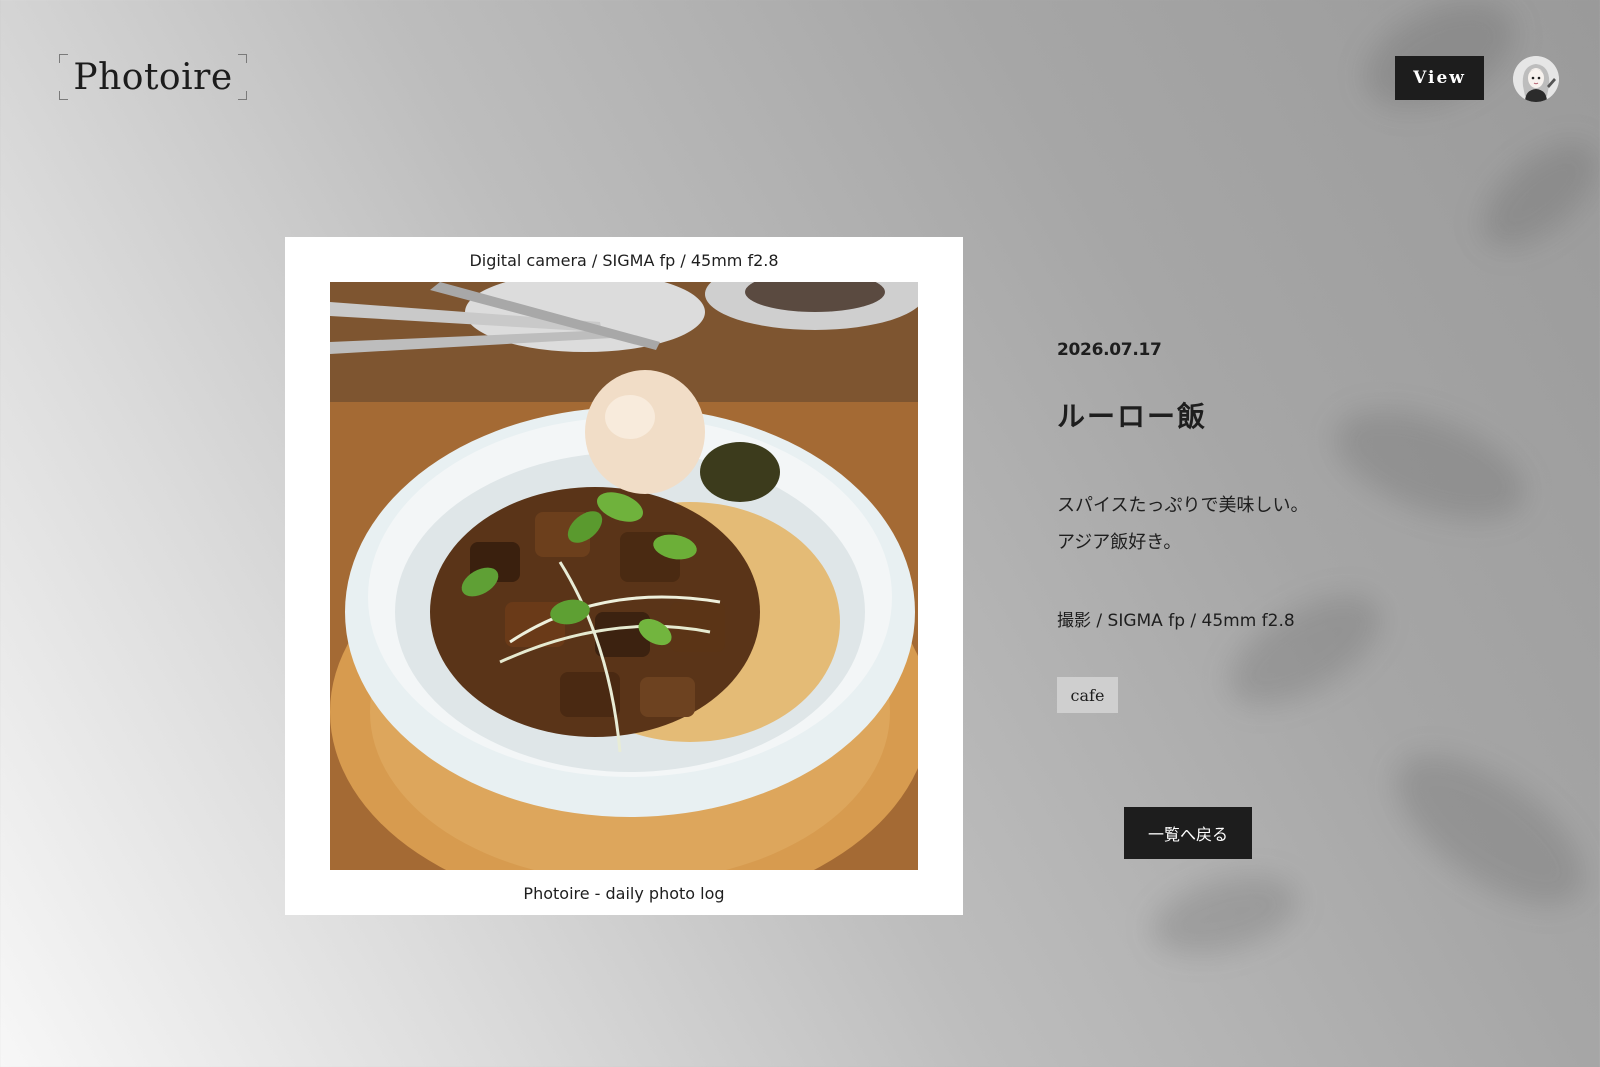 The image size is (1600, 1067). I want to click on photo-bottom-caption: Photoire - daily photo log, so click(624, 893).